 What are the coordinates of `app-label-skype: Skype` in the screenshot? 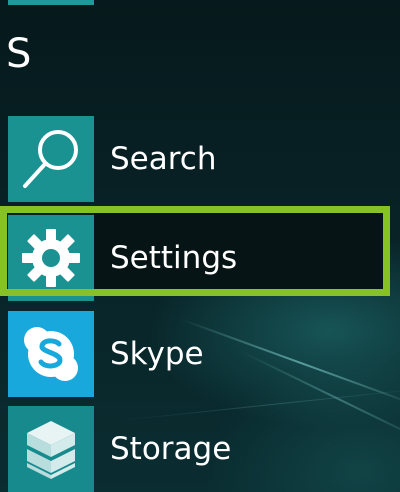 It's located at (157, 354).